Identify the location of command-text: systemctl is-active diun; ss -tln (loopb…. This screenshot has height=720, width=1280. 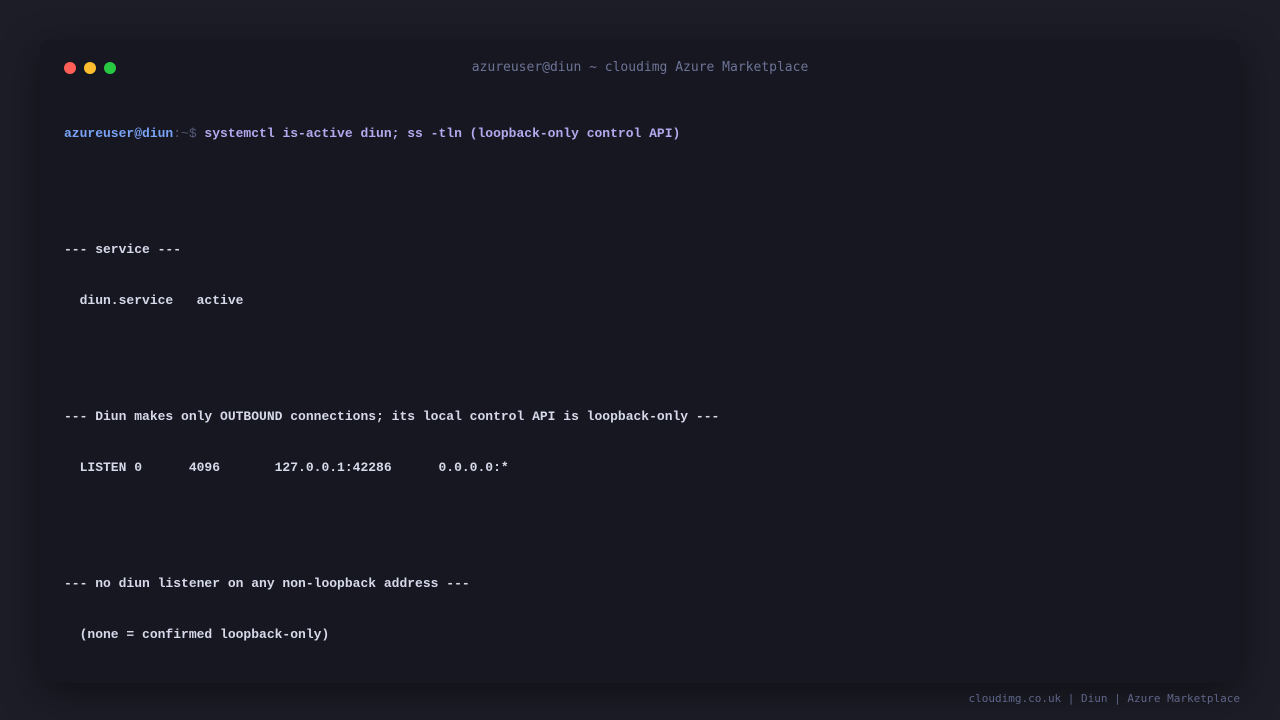
(438, 133).